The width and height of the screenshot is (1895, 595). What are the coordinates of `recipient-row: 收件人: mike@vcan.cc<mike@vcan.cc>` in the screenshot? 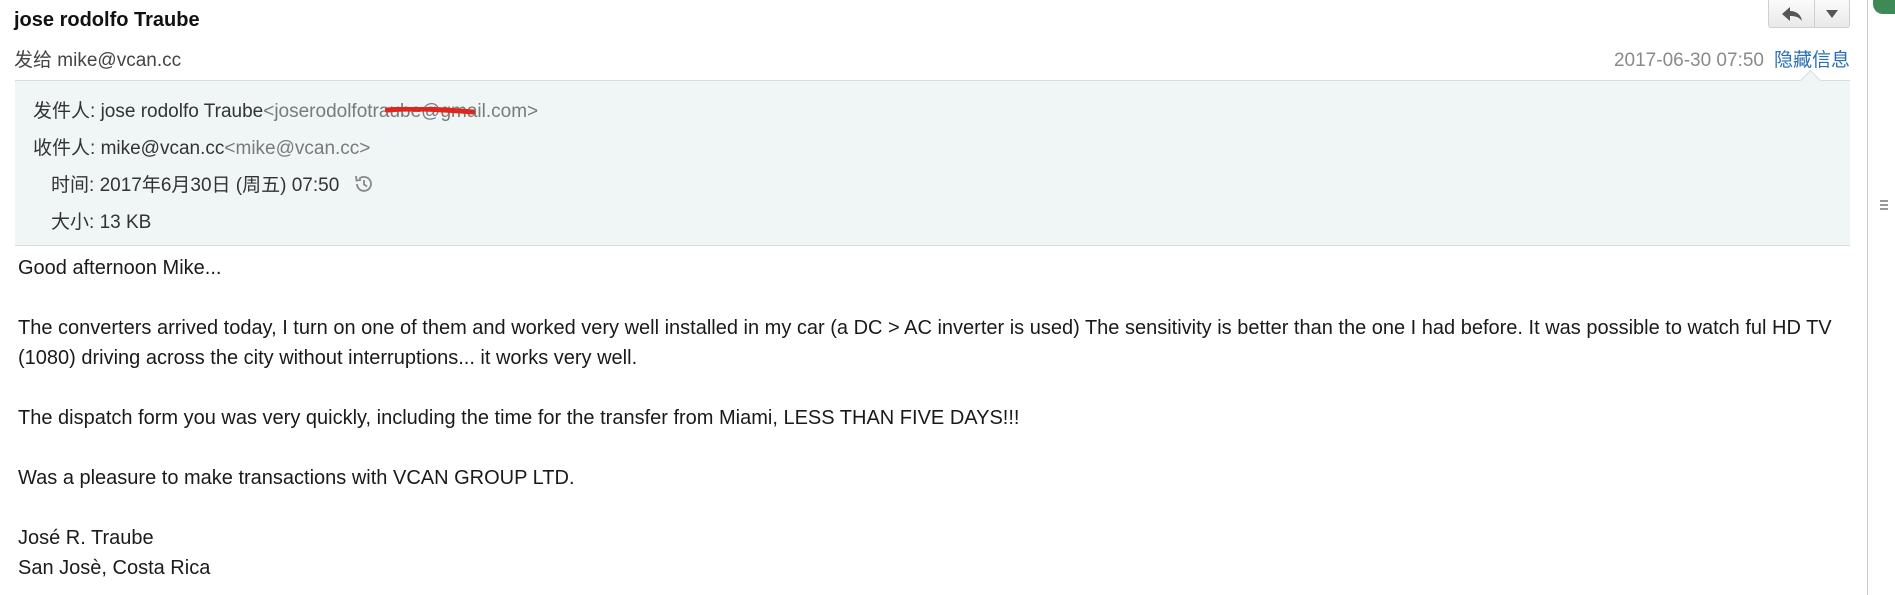 It's located at (201, 146).